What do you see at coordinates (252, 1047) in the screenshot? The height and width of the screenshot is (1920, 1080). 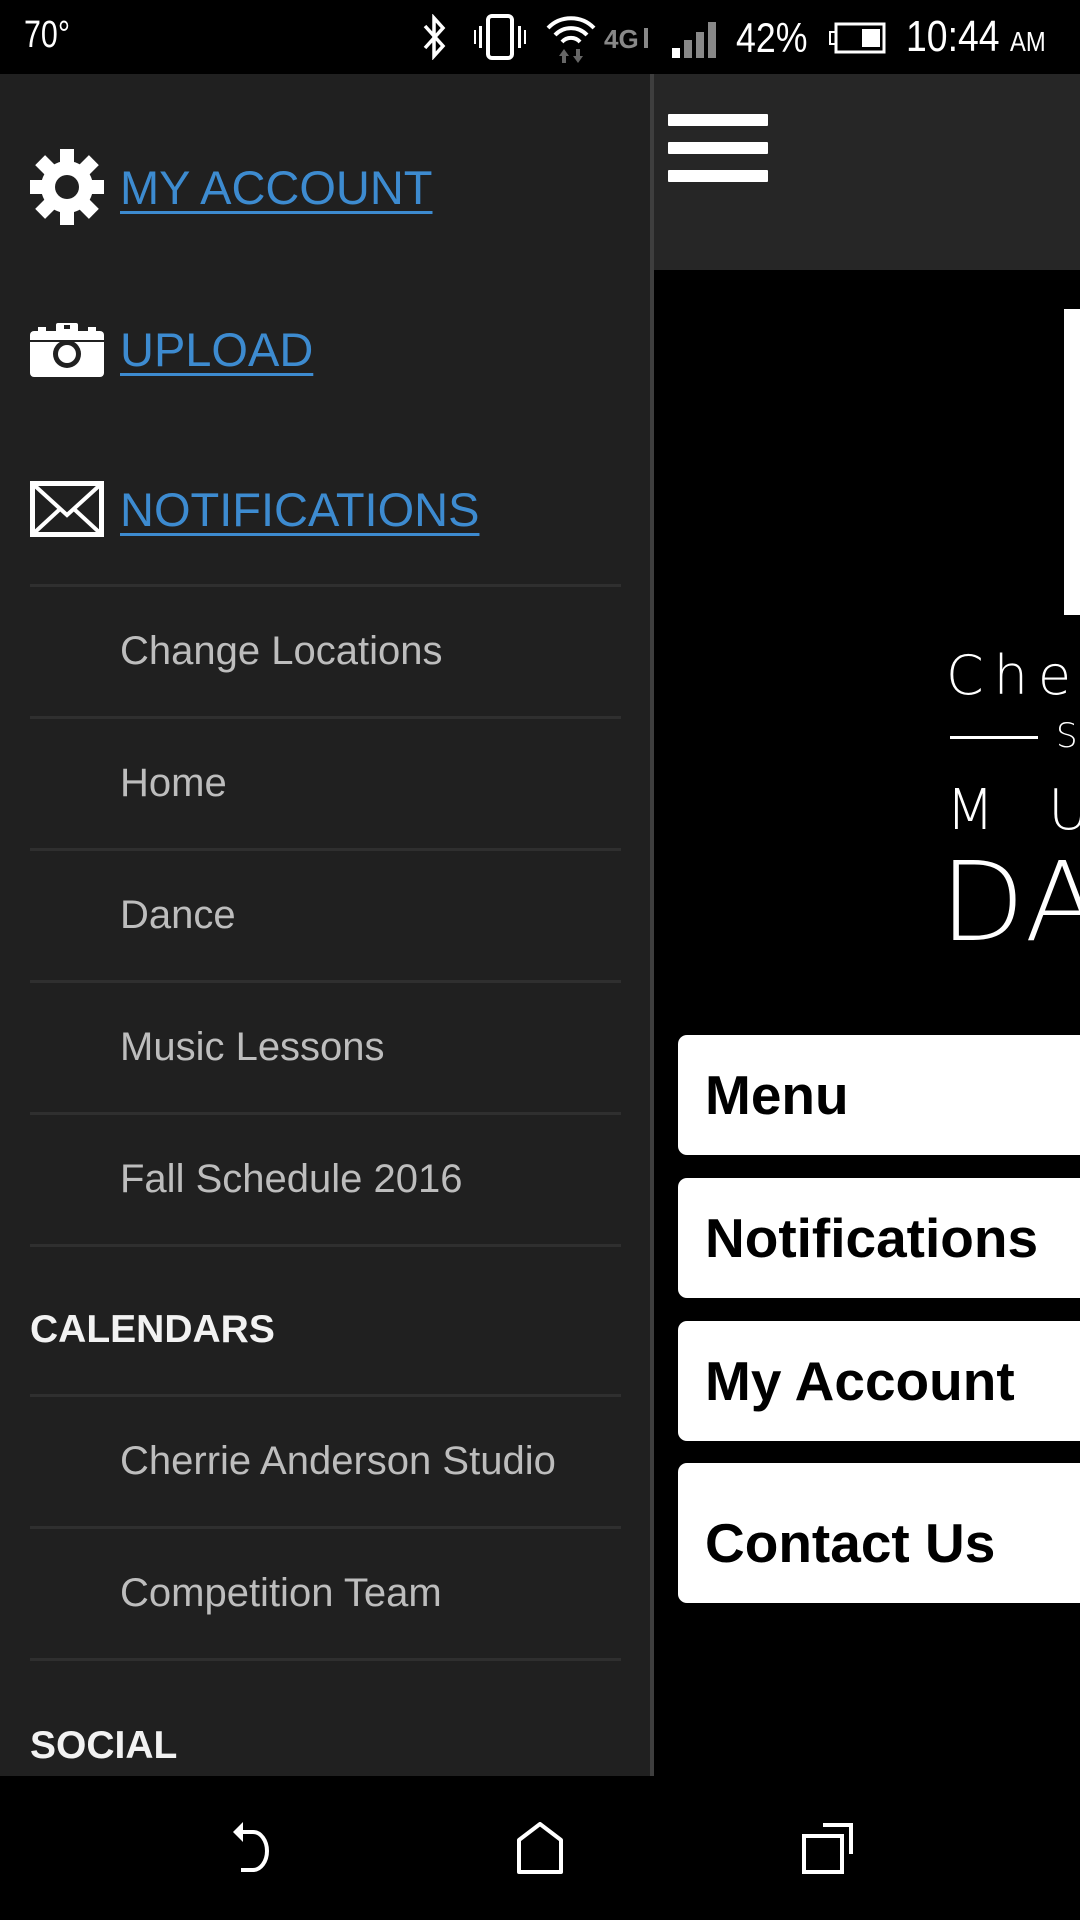 I see `drawer-item-label: Music Lessons` at bounding box center [252, 1047].